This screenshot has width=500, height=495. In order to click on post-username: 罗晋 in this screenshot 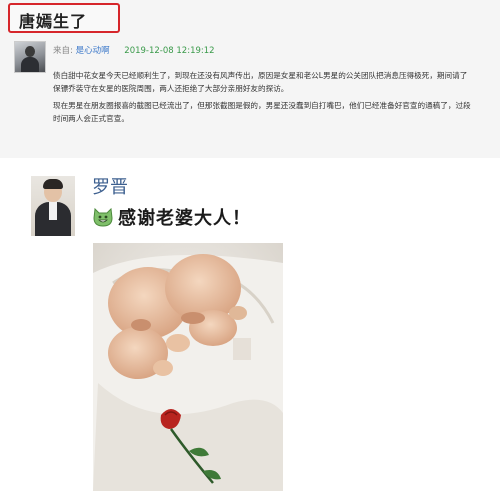, I will do `click(110, 186)`.